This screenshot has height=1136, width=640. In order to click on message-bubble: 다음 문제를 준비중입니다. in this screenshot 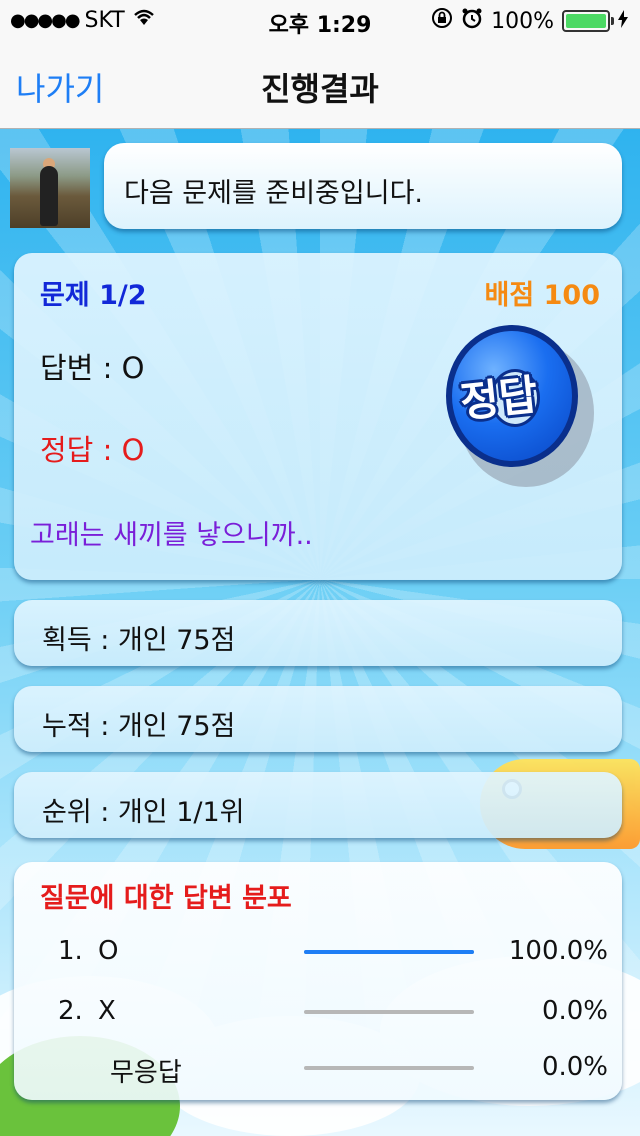, I will do `click(363, 186)`.